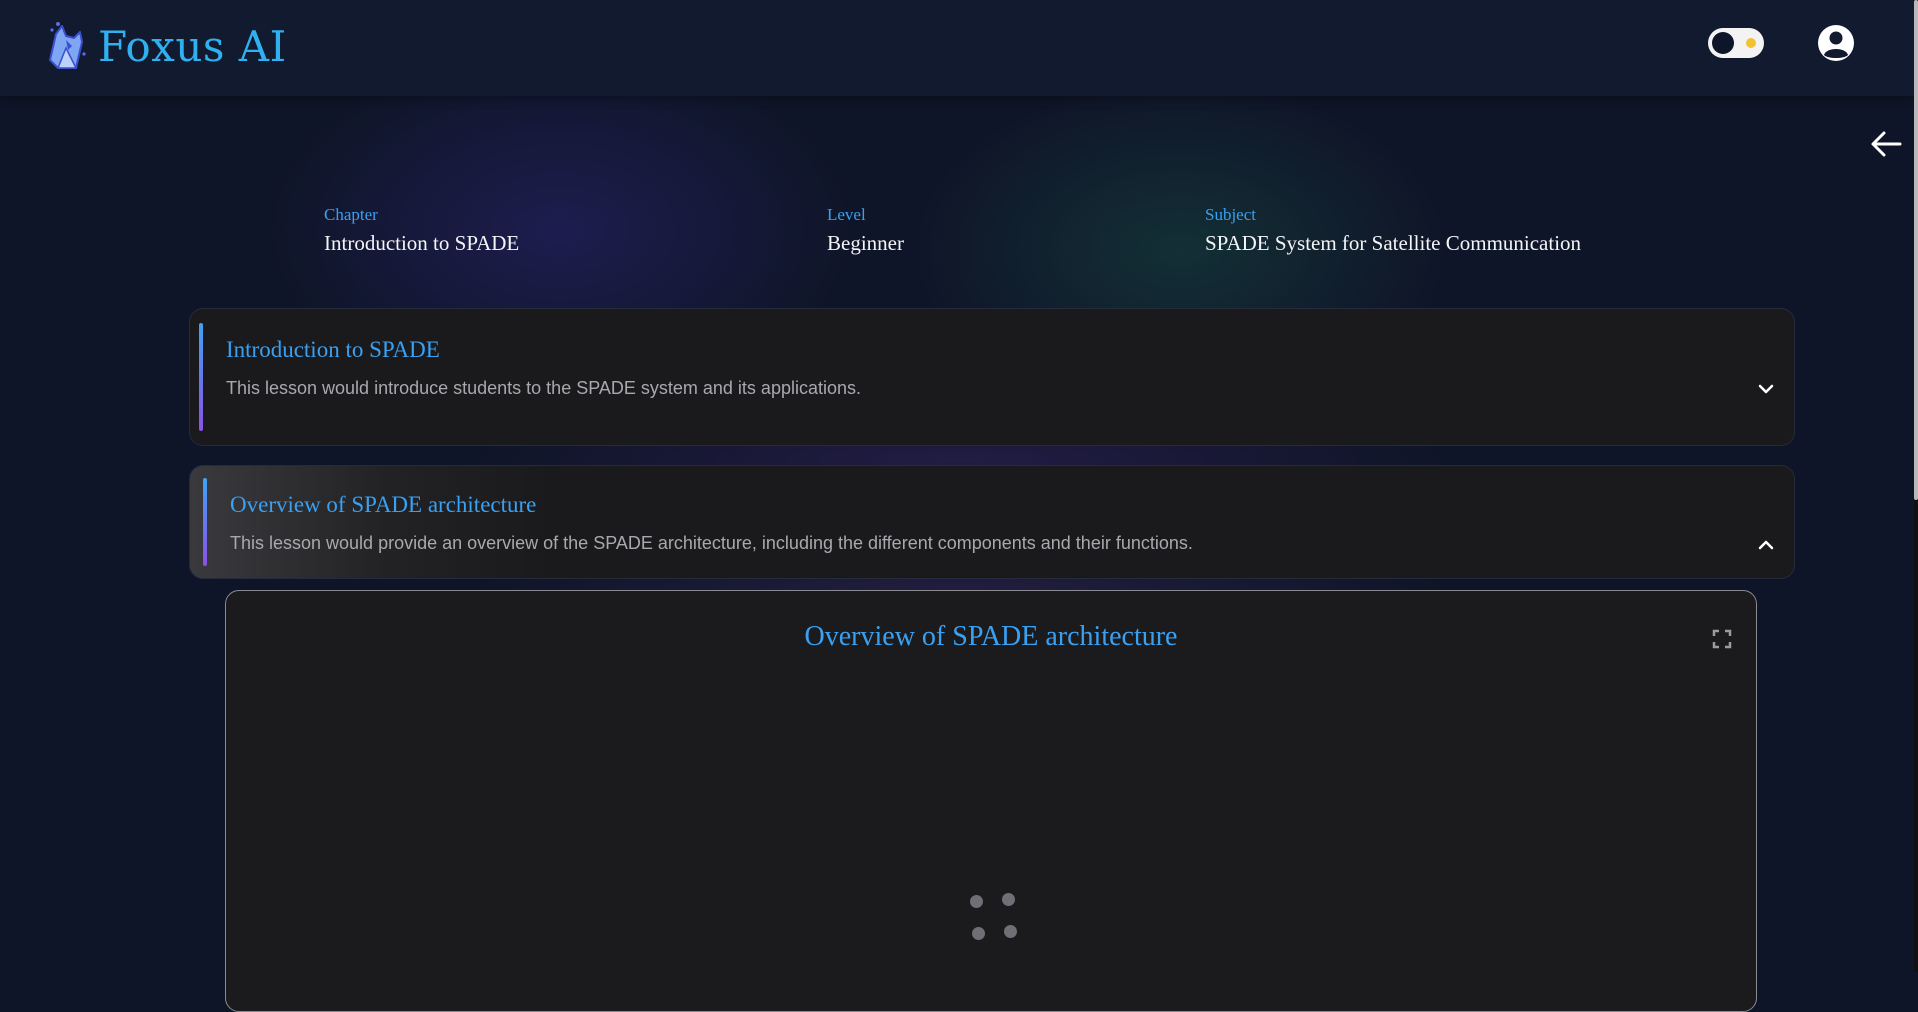  Describe the element at coordinates (865, 243) in the screenshot. I see `level-value: Beginner` at that location.